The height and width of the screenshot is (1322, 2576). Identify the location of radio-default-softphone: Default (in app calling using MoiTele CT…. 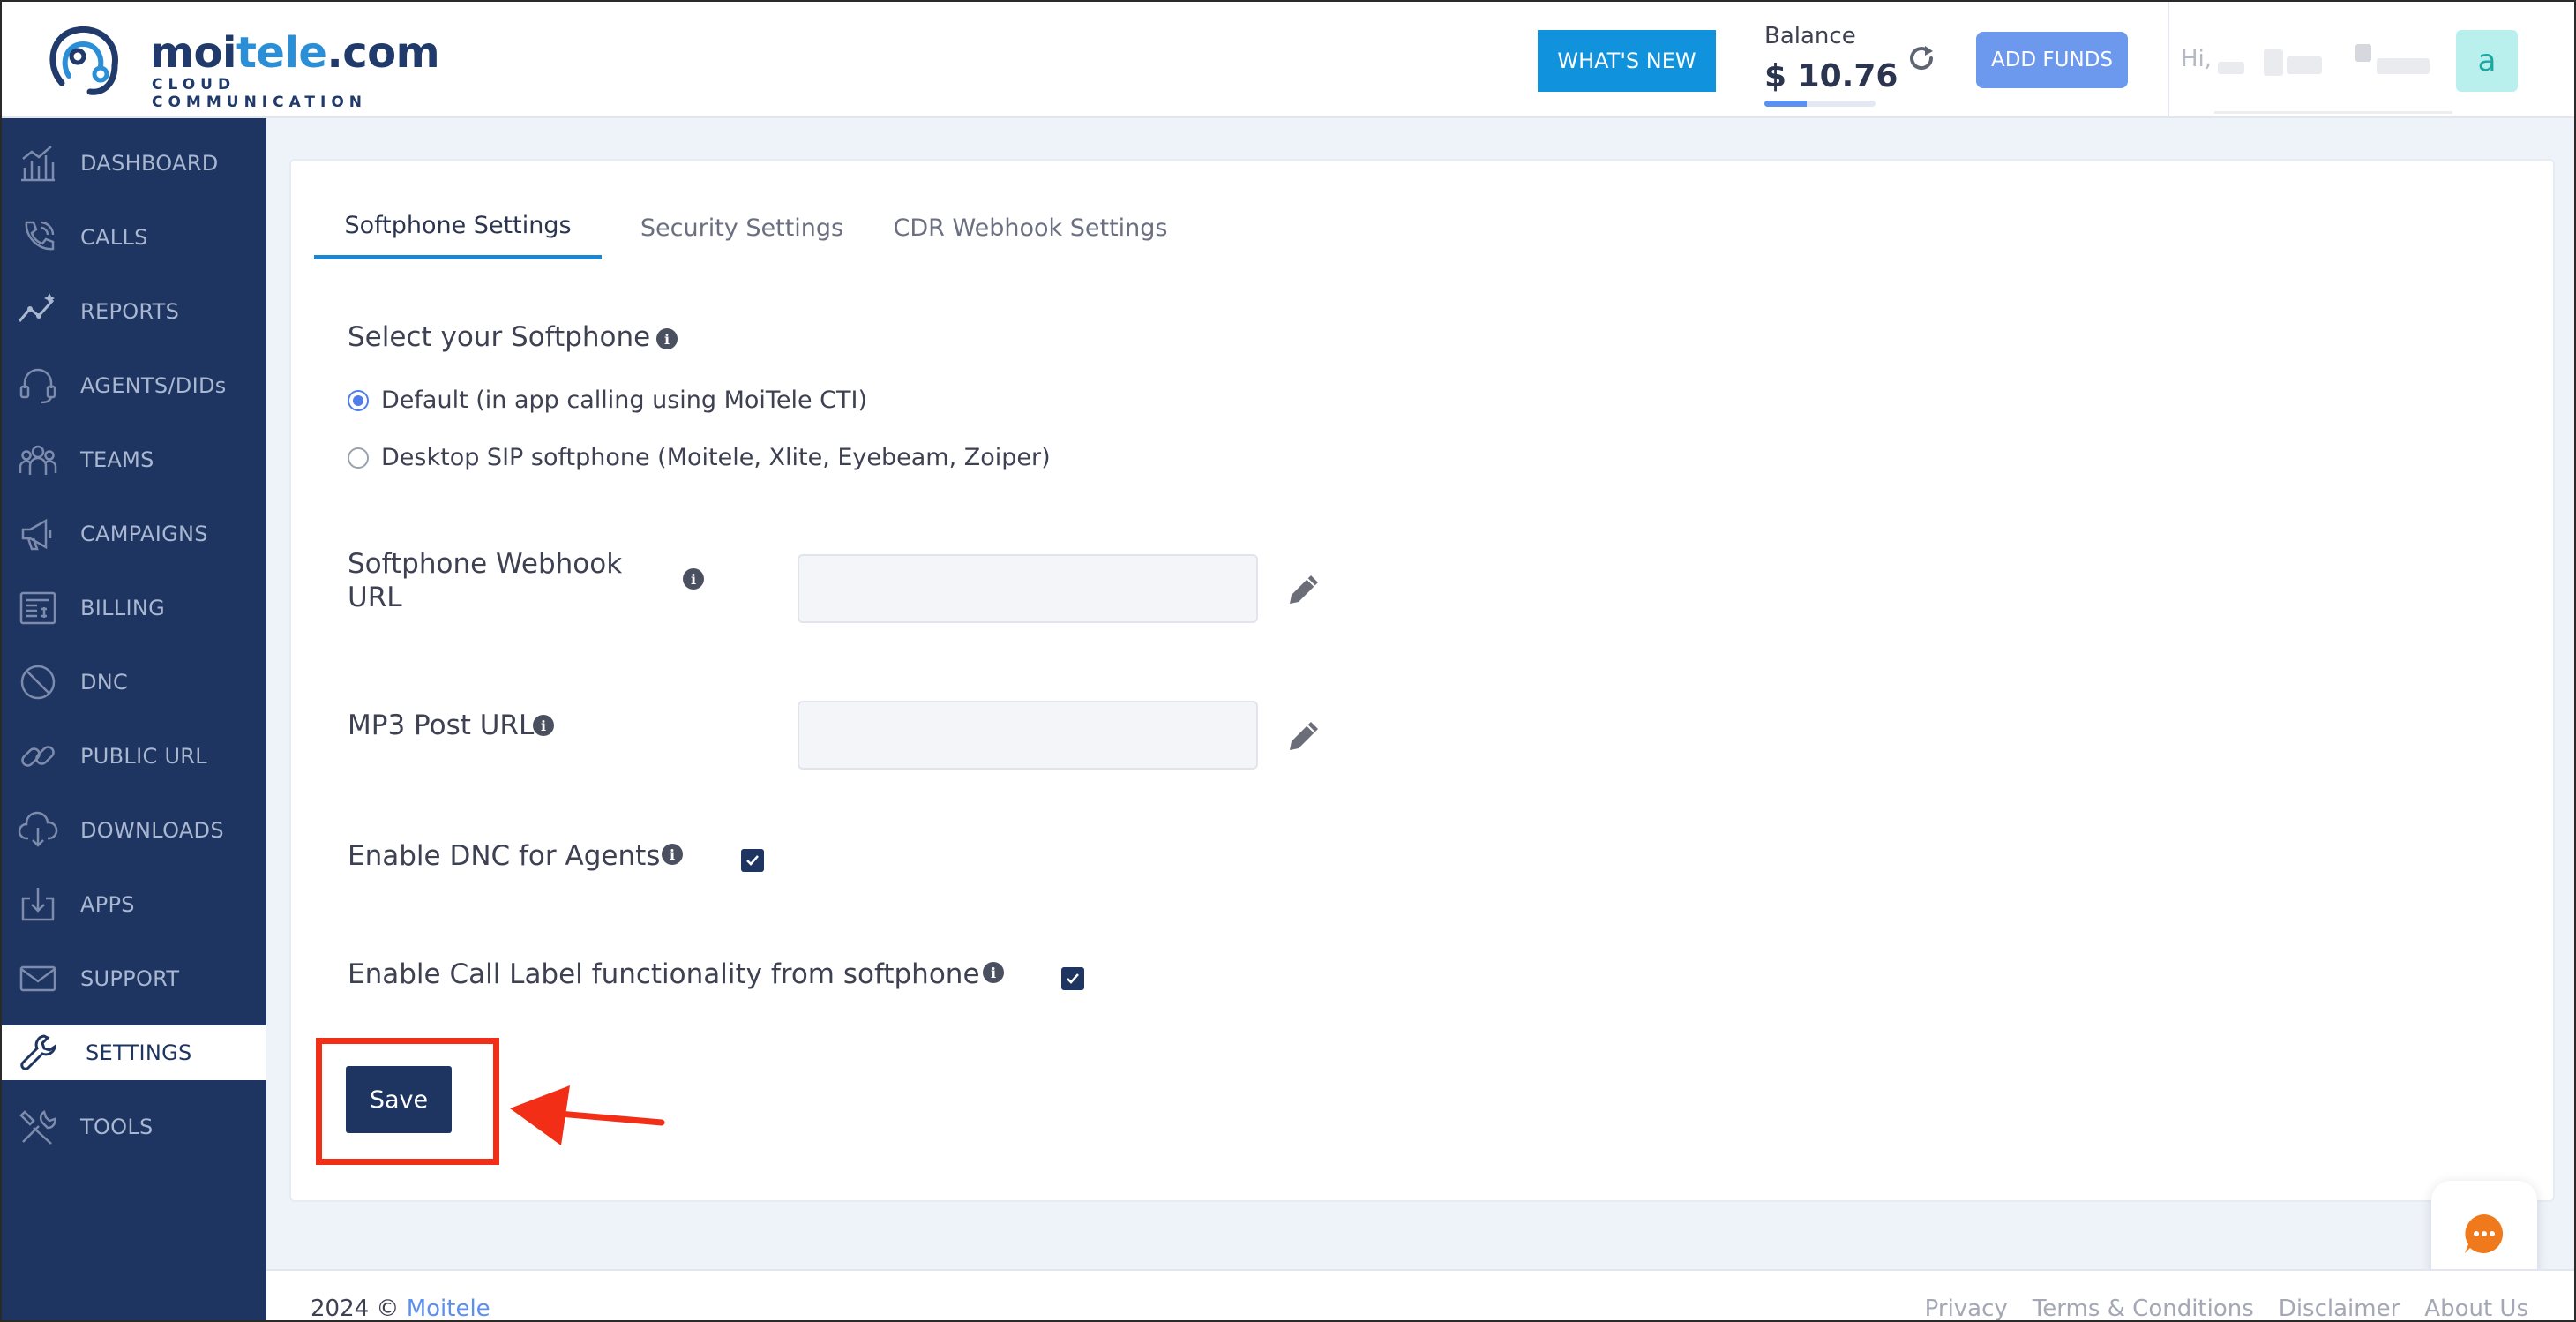
(607, 400).